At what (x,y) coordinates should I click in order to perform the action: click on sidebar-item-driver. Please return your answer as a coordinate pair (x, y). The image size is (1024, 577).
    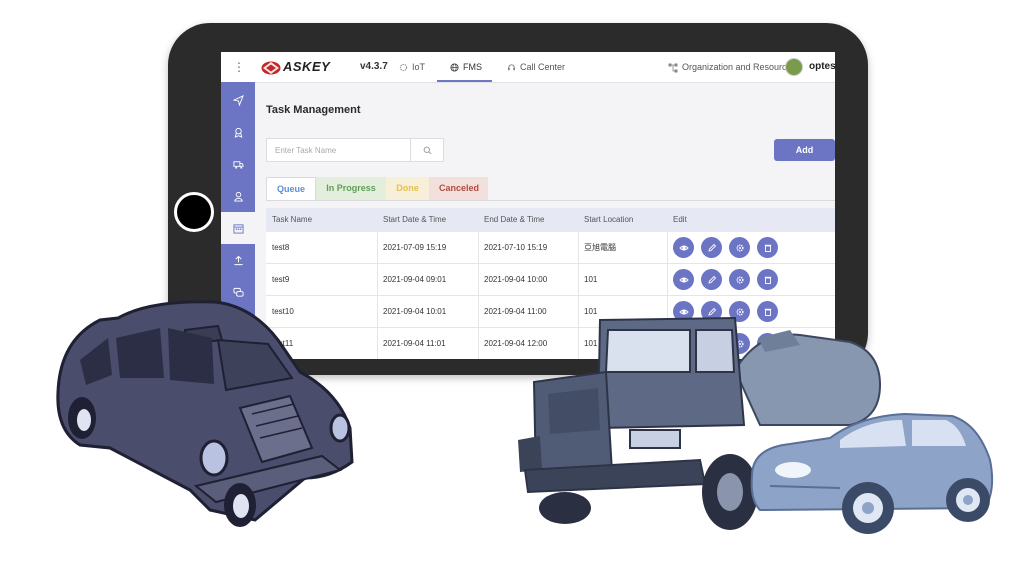
    Looking at the image, I should click on (238, 132).